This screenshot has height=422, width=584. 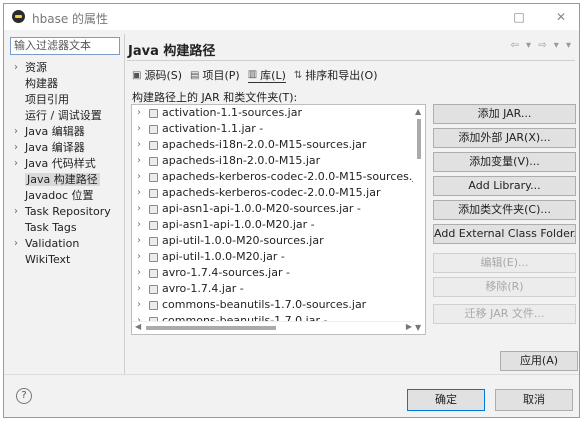 I want to click on vertical-scrollbar: ▲ ▼, so click(x=419, y=219).